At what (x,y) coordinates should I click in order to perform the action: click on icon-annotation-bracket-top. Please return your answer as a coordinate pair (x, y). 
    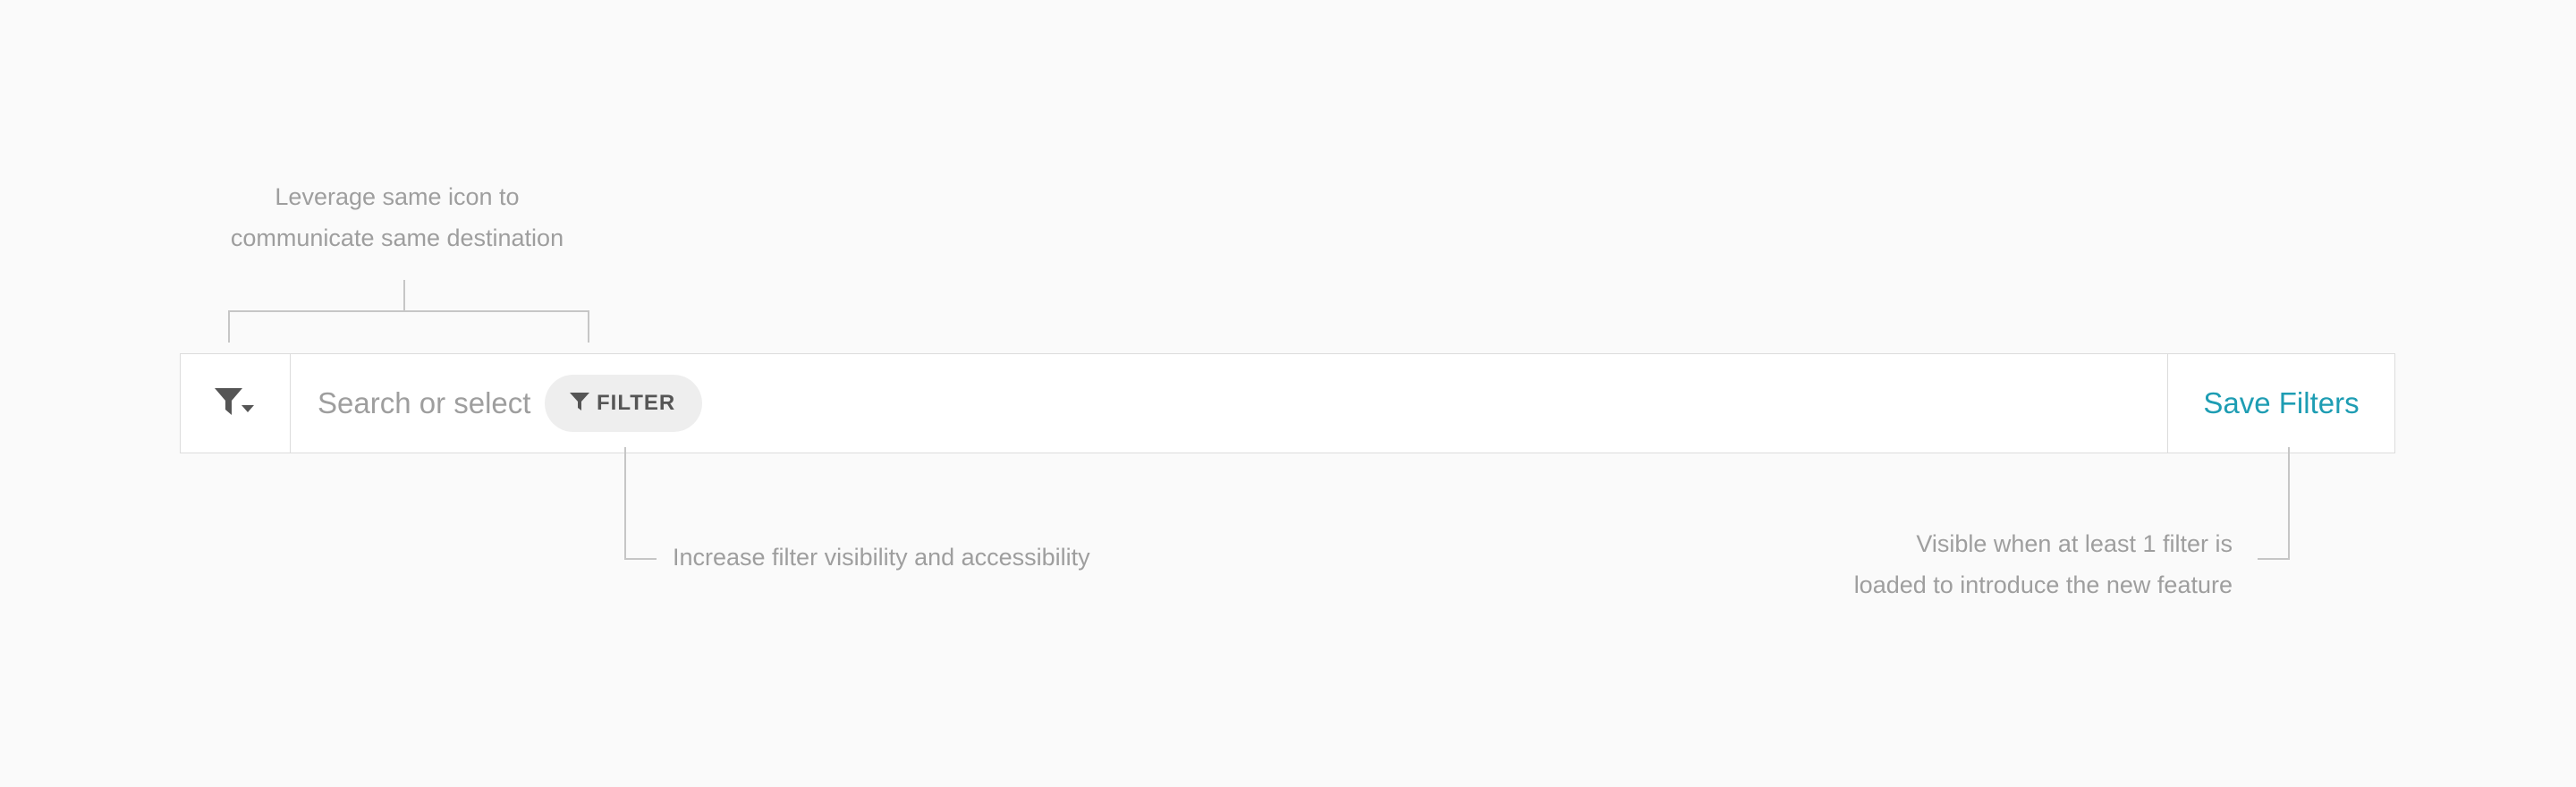
    Looking at the image, I should click on (408, 311).